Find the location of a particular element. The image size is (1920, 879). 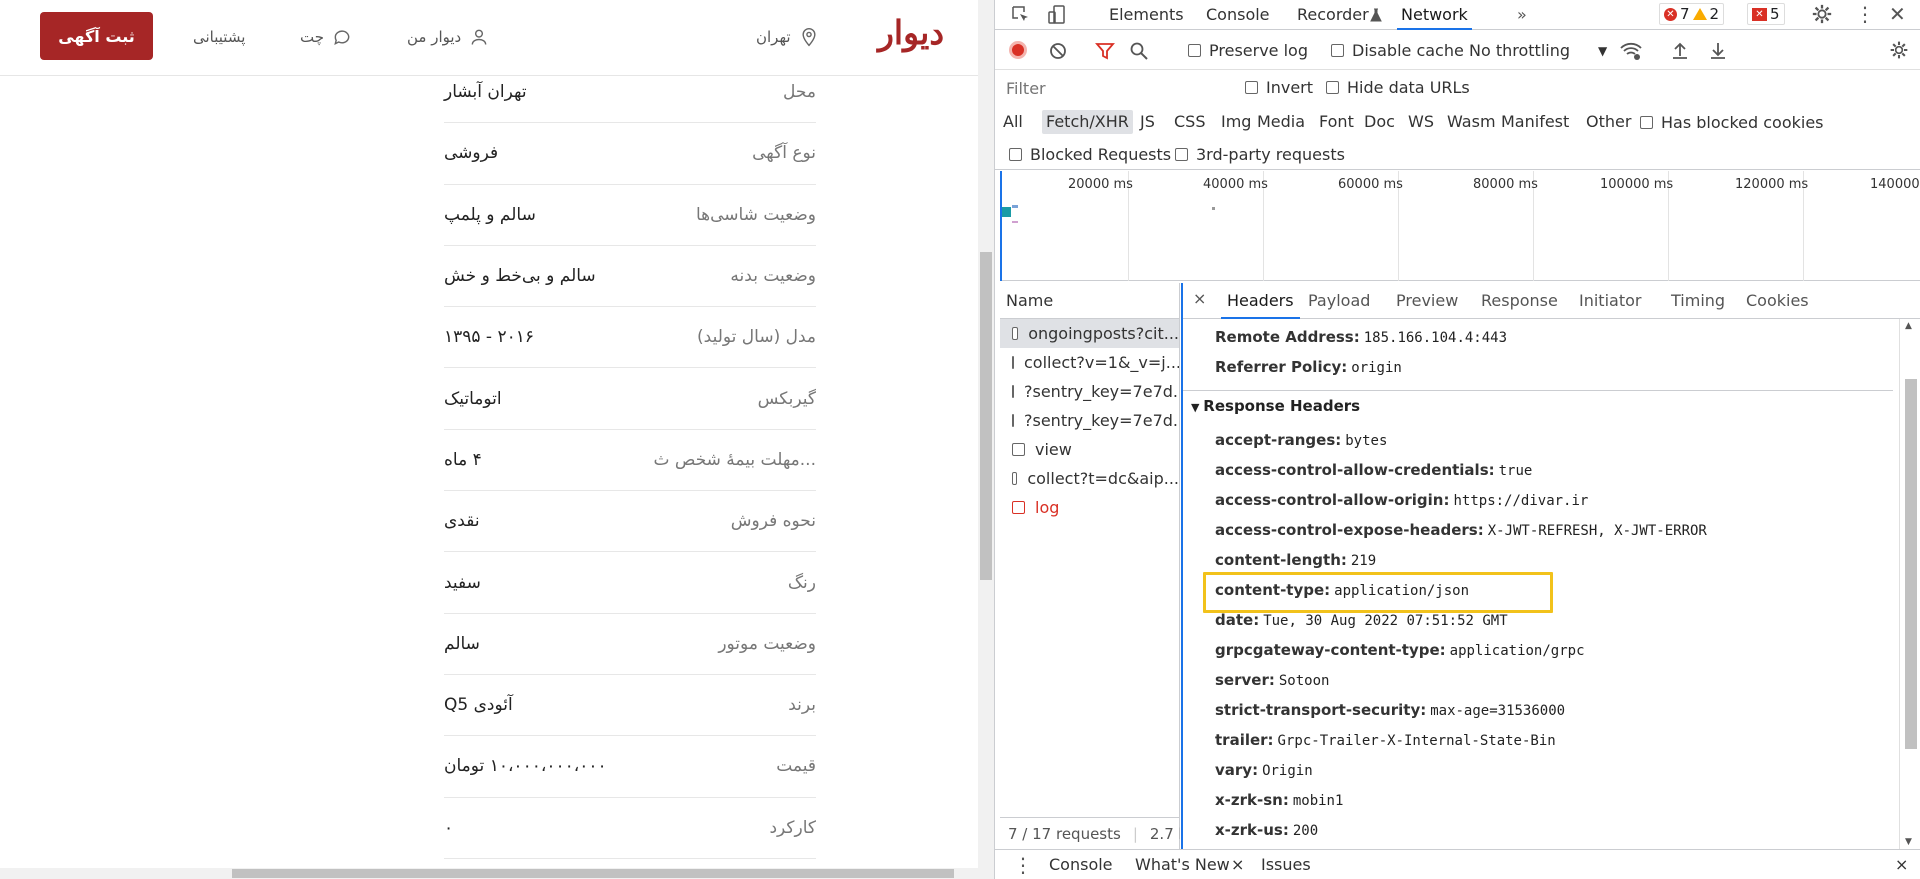

post-ad-button: ثبت آگهی is located at coordinates (96, 36).